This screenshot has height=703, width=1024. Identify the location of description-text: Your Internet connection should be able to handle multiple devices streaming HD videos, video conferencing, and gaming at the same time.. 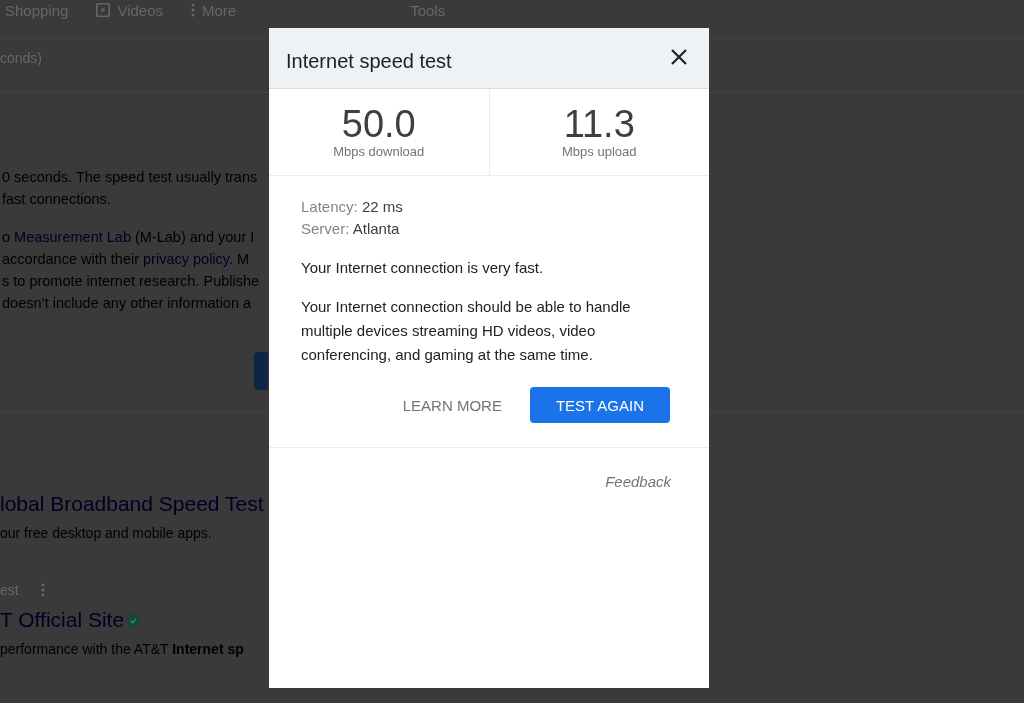
(466, 331).